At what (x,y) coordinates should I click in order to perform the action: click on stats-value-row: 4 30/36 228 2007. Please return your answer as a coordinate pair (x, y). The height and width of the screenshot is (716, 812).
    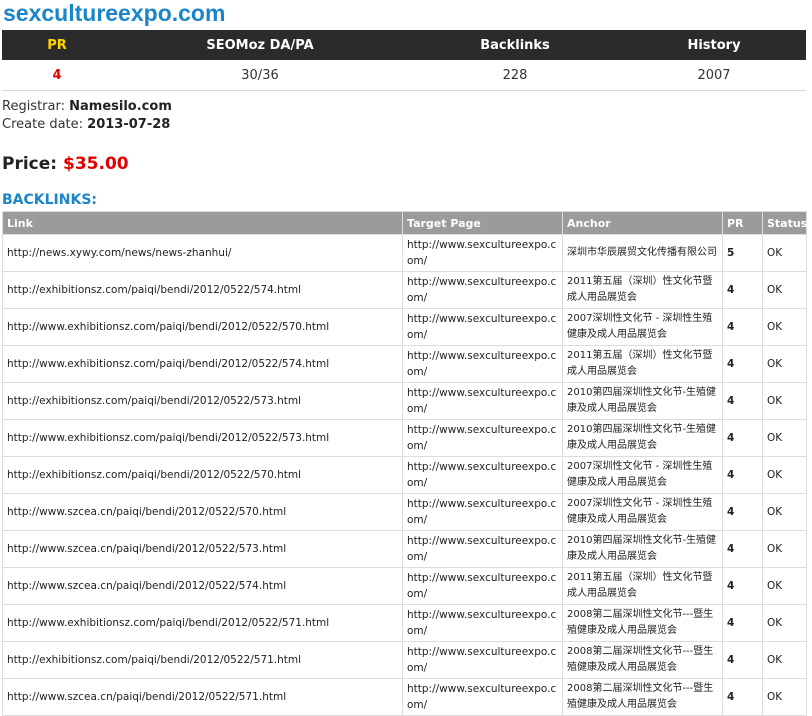
    Looking at the image, I should click on (404, 75).